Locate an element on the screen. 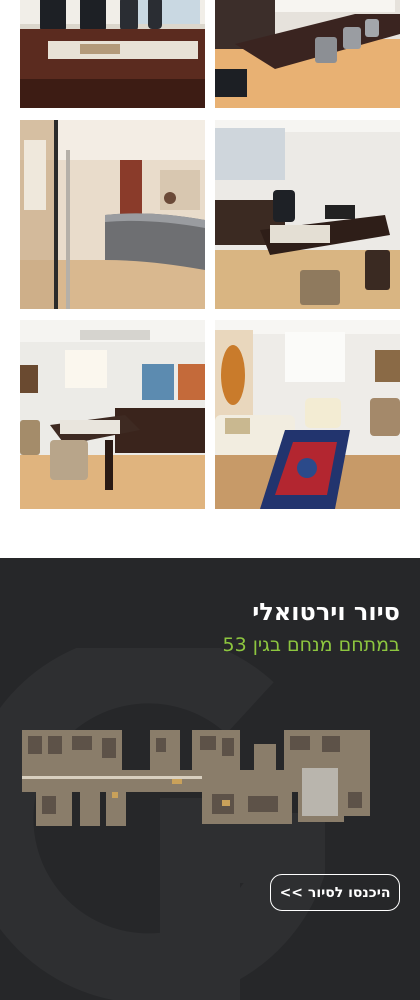 The image size is (420, 1000). boardroom-photo is located at coordinates (307, 54).